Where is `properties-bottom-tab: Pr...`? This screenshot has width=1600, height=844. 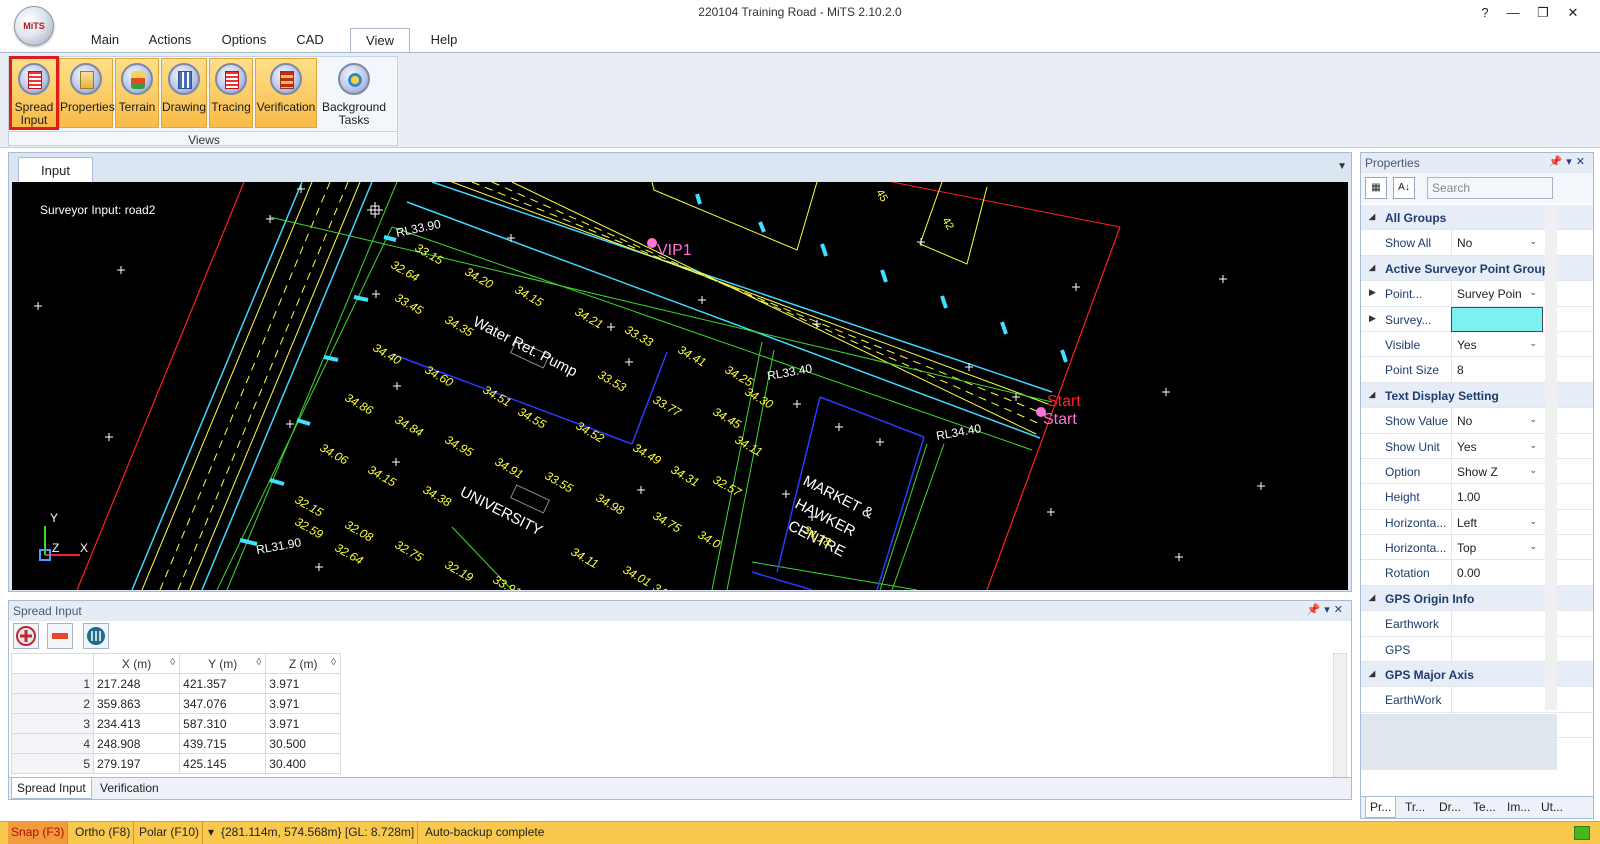 properties-bottom-tab: Pr... is located at coordinates (1381, 807).